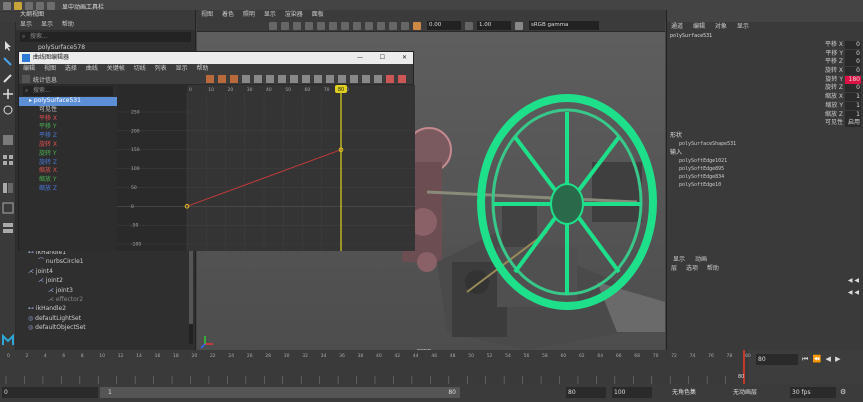  I want to click on stats-toggle-icon, so click(26, 79).